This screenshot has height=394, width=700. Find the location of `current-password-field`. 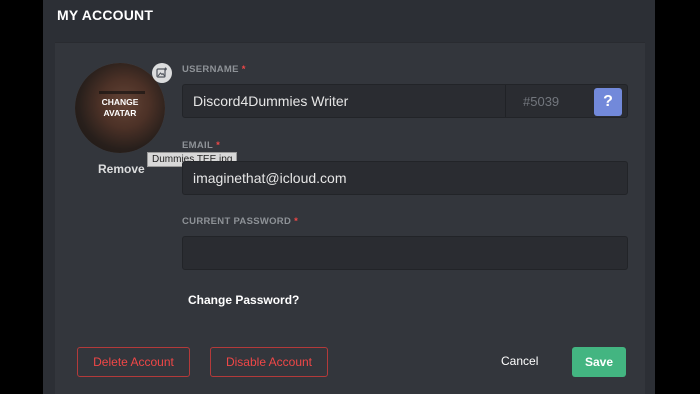

current-password-field is located at coordinates (405, 253).